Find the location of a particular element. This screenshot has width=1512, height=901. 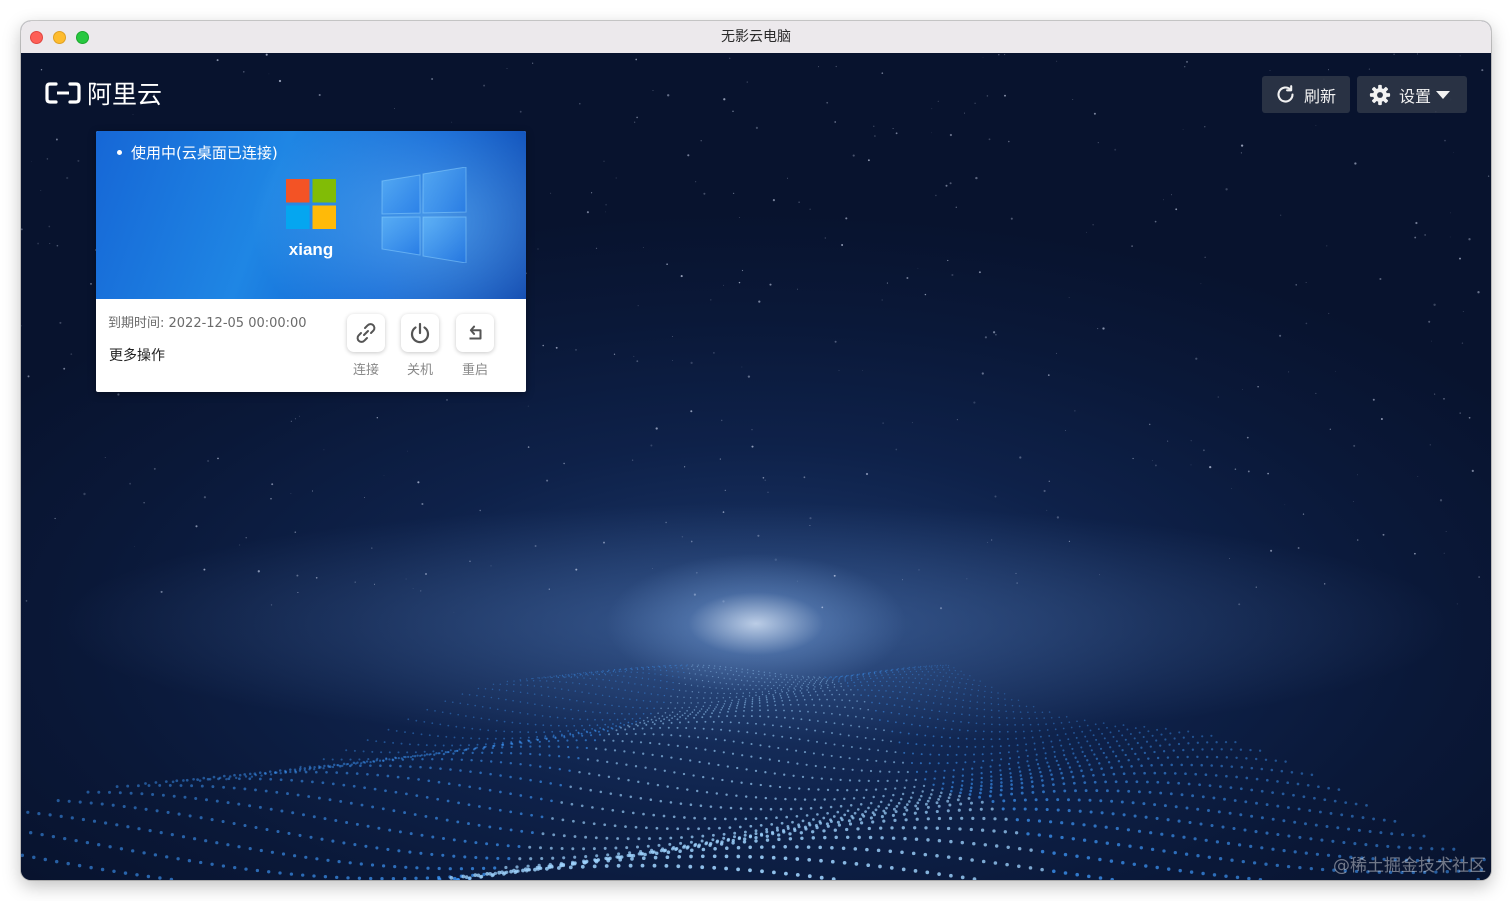

desktop-banner: 使用中(云桌面已连接) xiang is located at coordinates (311, 215).